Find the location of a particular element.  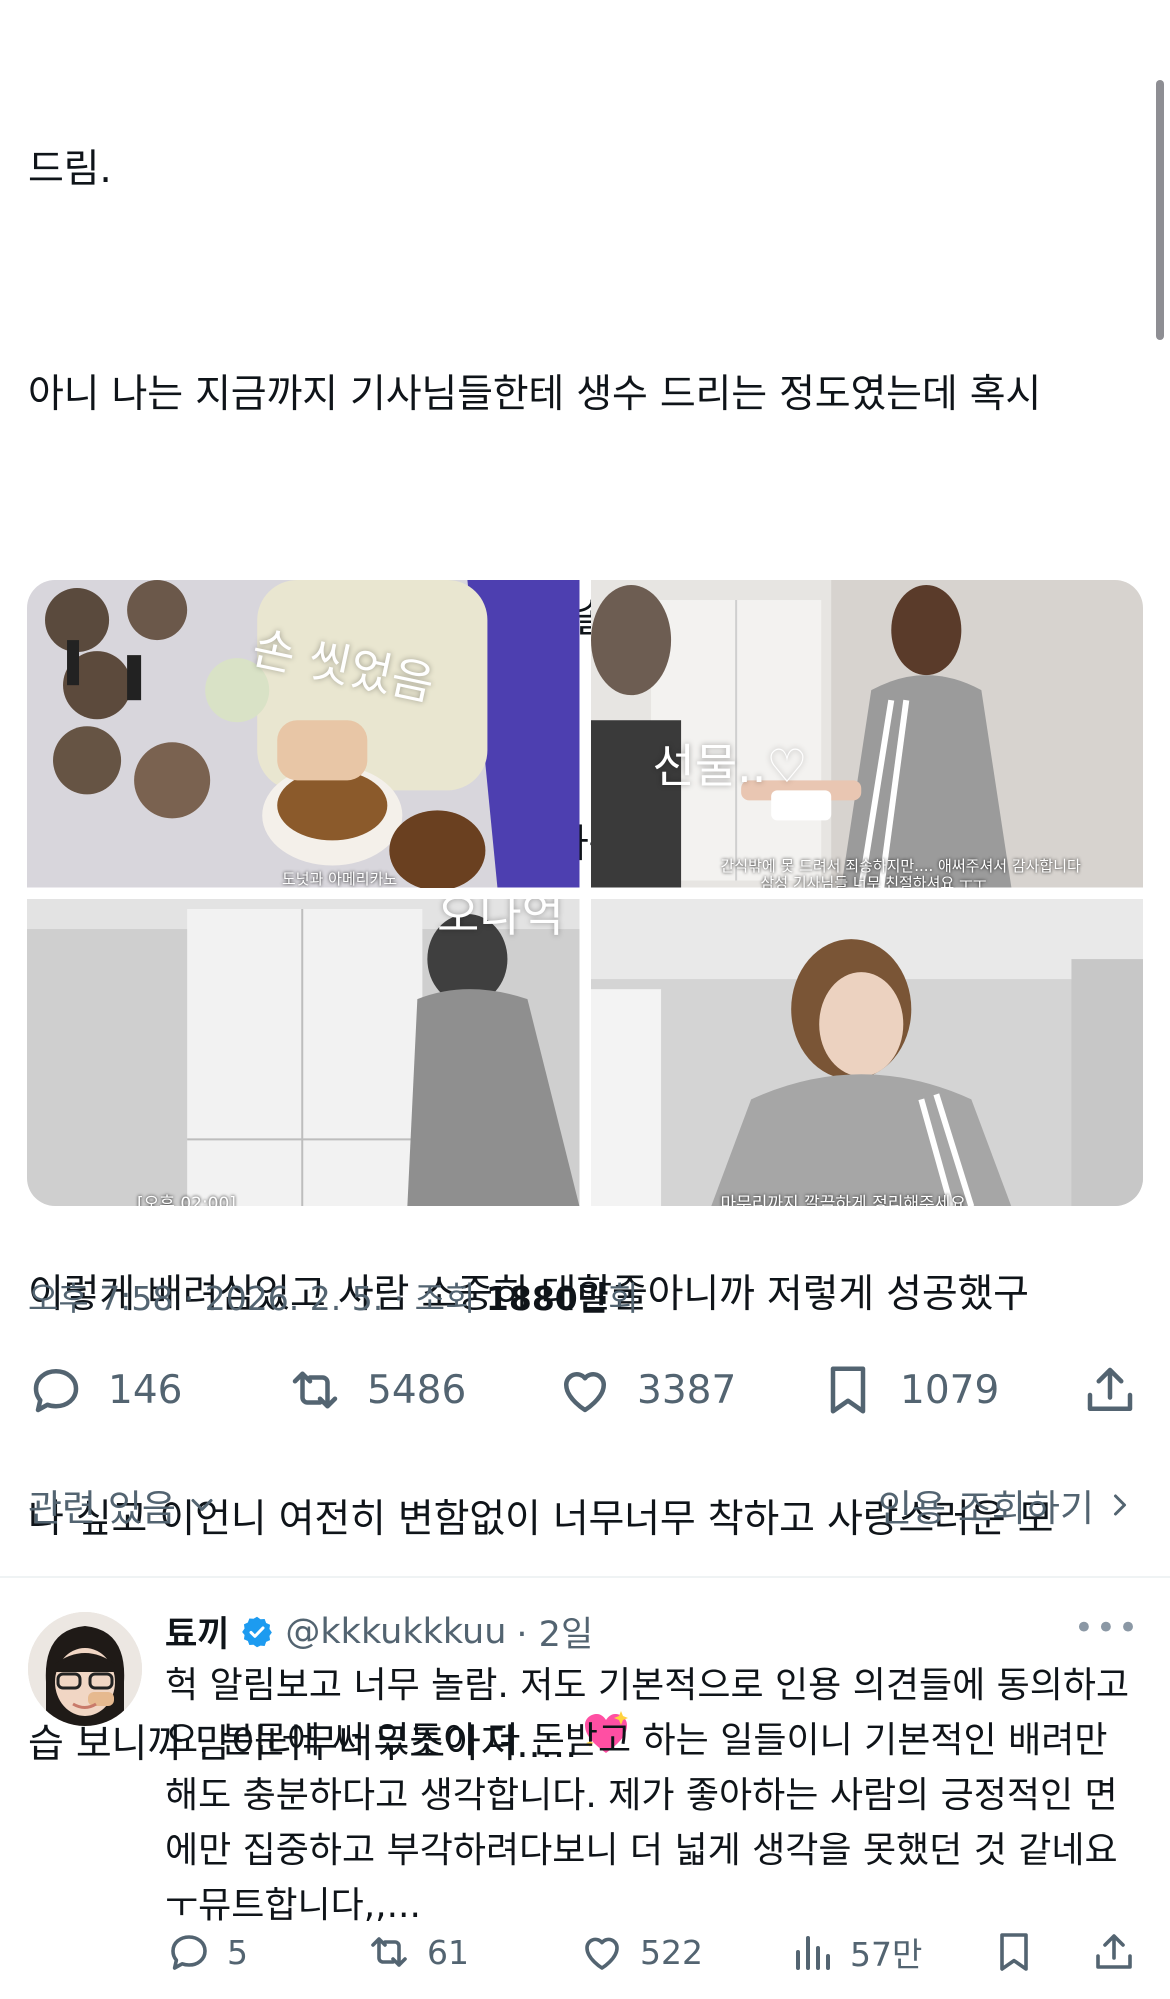

related-dropdown: 관련 있음 is located at coordinates (124, 1505).